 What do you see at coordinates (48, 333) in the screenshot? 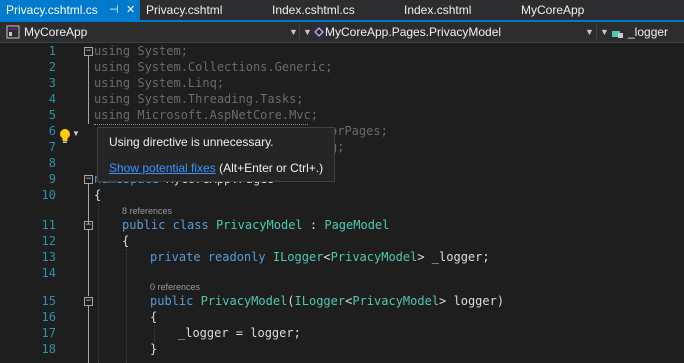
I see `line-number: 17` at bounding box center [48, 333].